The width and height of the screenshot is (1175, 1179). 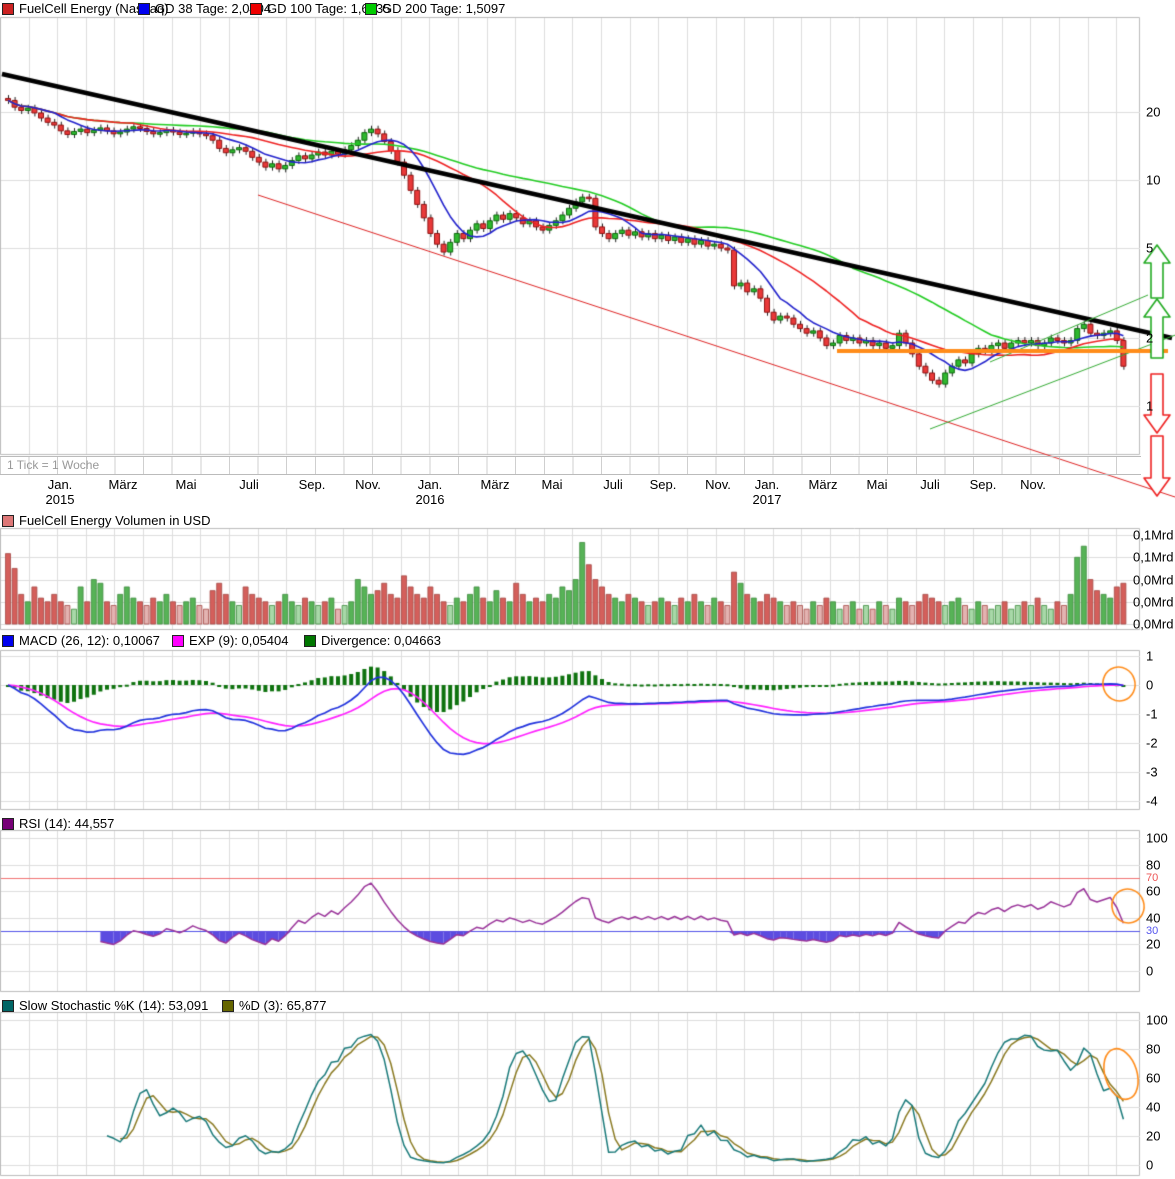 I want to click on stoch-legend-item-1: %D (3): 65,877, so click(x=274, y=1005).